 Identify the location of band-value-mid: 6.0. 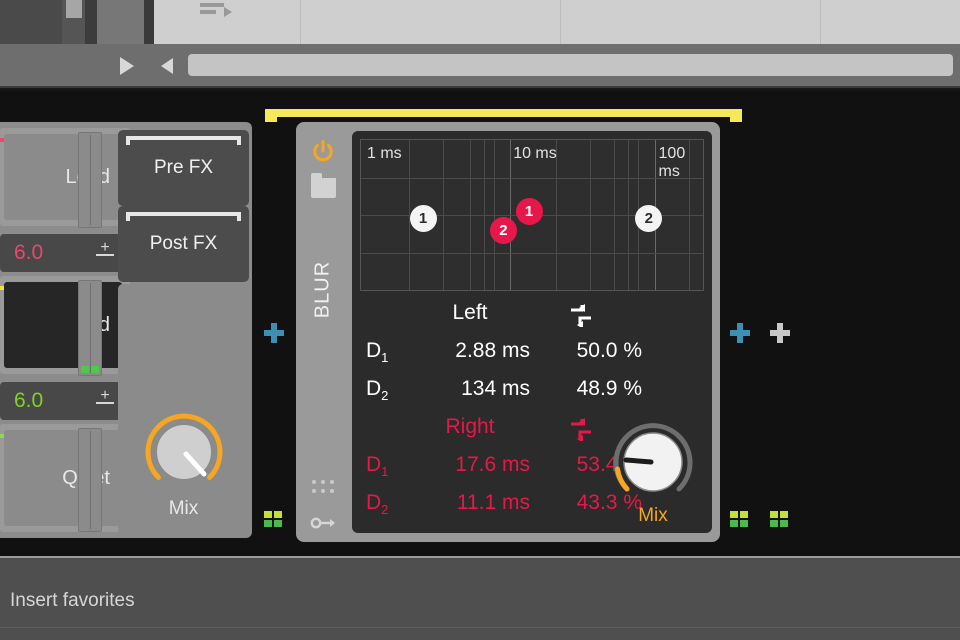
(29, 400).